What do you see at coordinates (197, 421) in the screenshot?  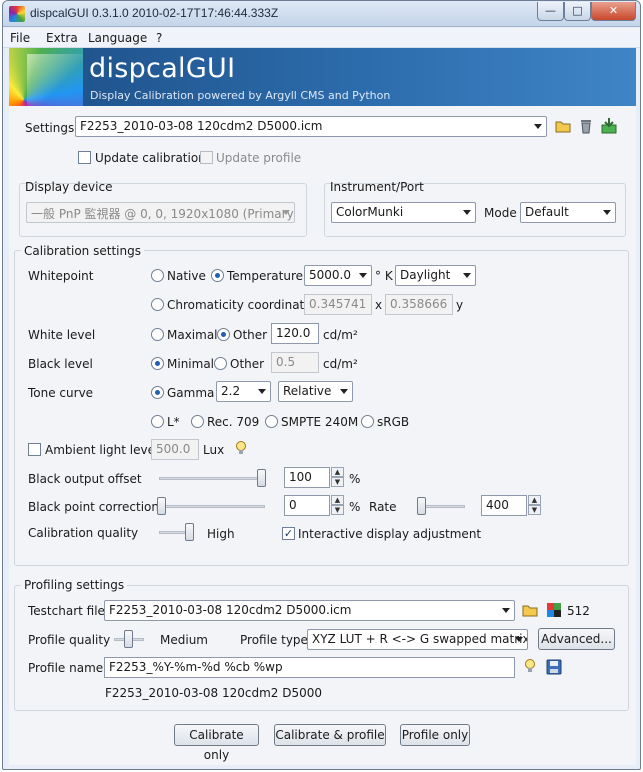 I see `rec709-radio` at bounding box center [197, 421].